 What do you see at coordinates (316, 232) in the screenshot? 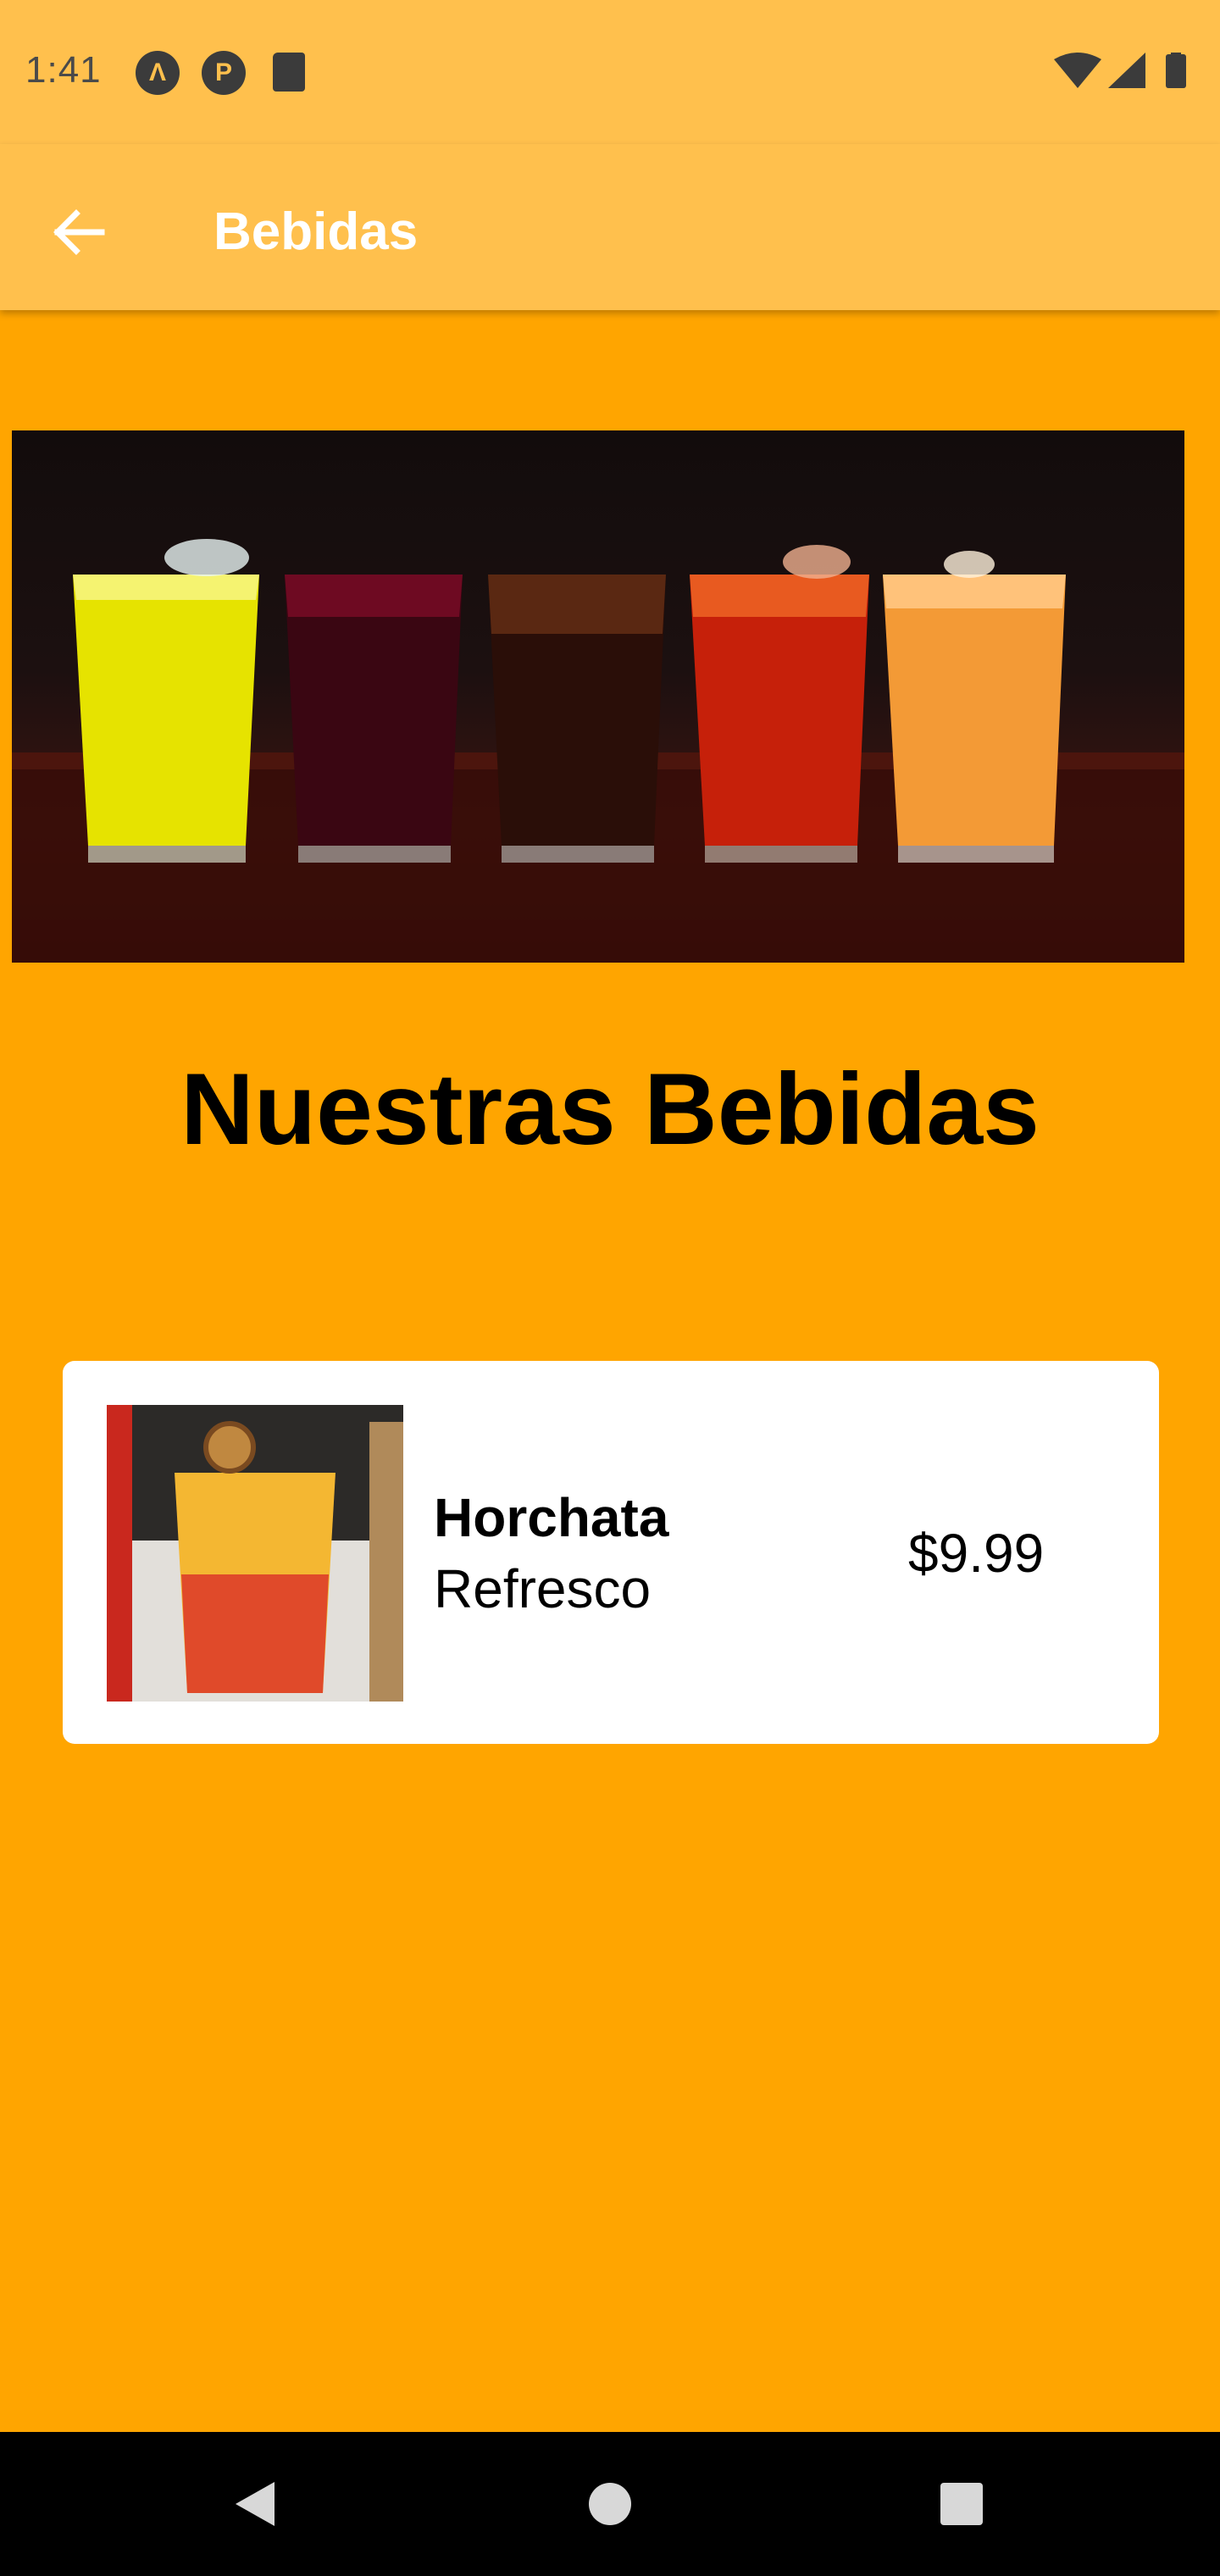
I see `page-title: Bebidas` at bounding box center [316, 232].